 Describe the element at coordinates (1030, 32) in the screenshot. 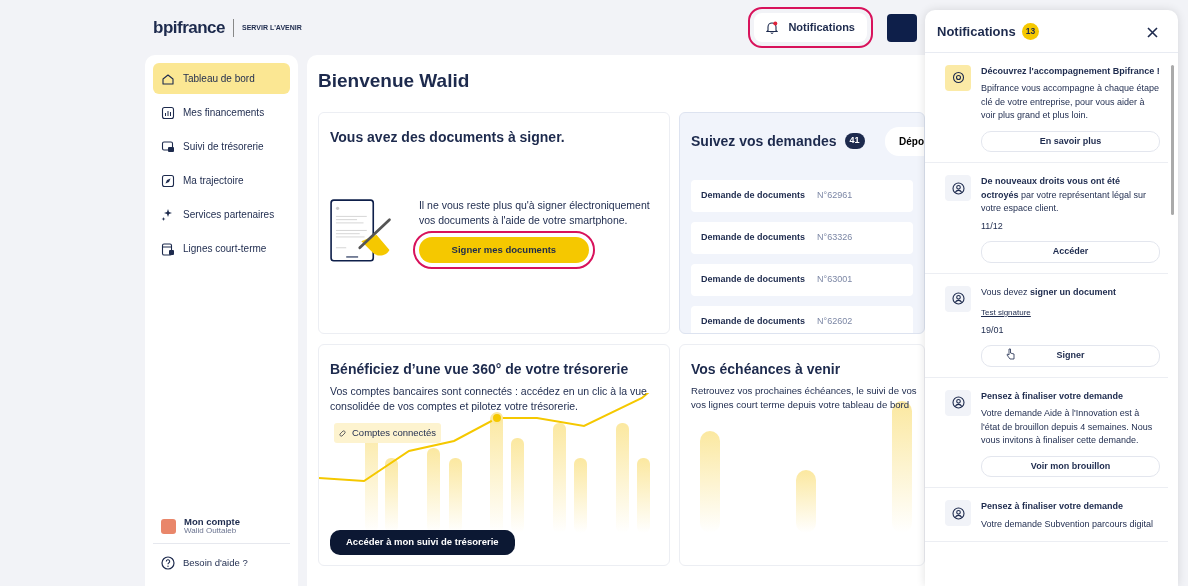

I see `count-badge: 13` at that location.